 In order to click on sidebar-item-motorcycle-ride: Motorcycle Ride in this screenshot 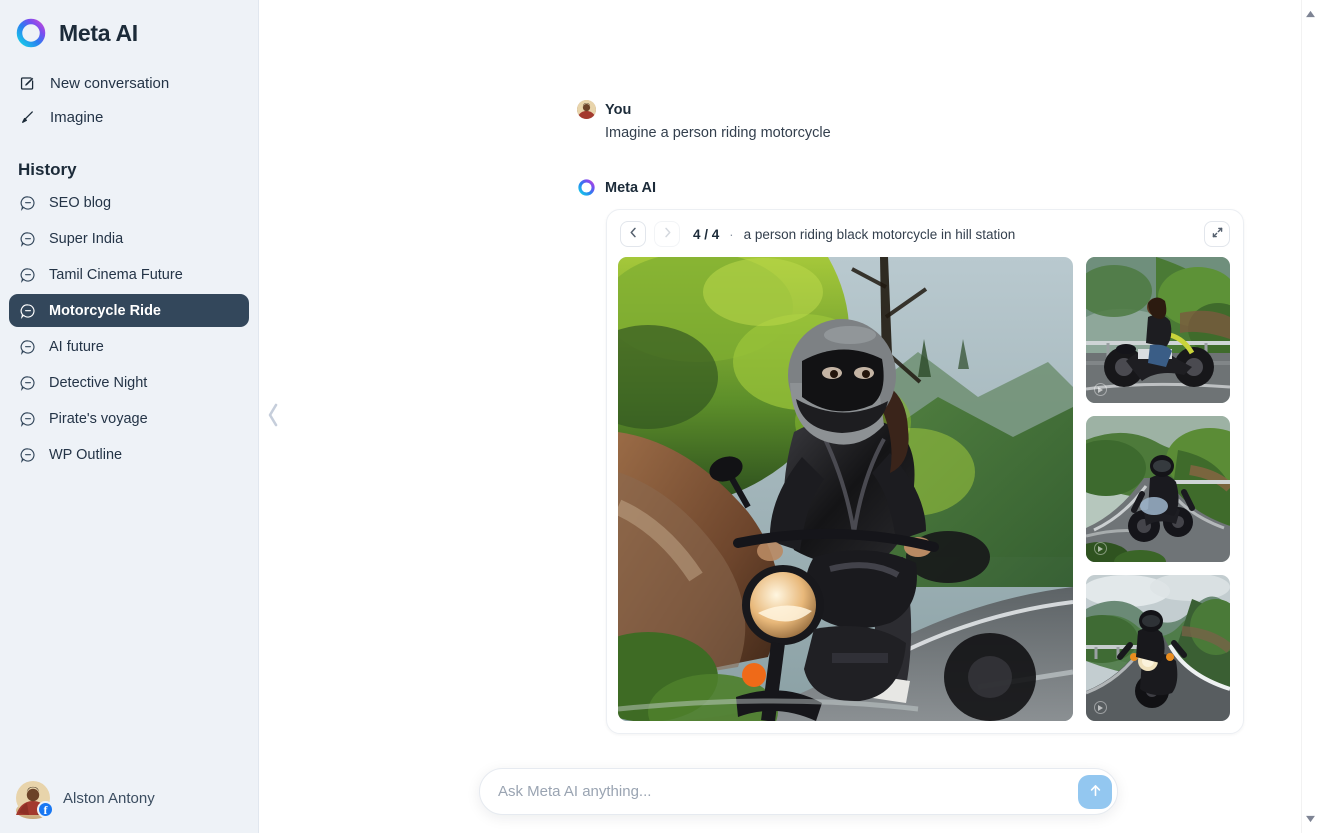, I will do `click(129, 310)`.